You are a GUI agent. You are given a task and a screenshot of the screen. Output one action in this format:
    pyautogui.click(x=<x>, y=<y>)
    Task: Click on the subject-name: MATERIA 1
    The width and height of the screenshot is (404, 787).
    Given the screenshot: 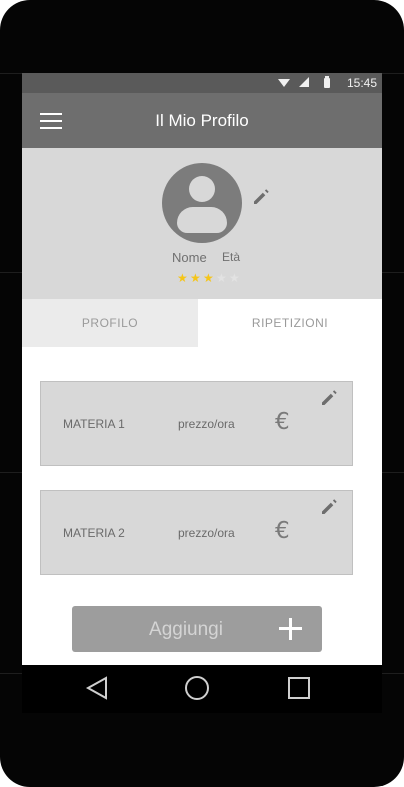 What is the action you would take?
    pyautogui.click(x=94, y=424)
    